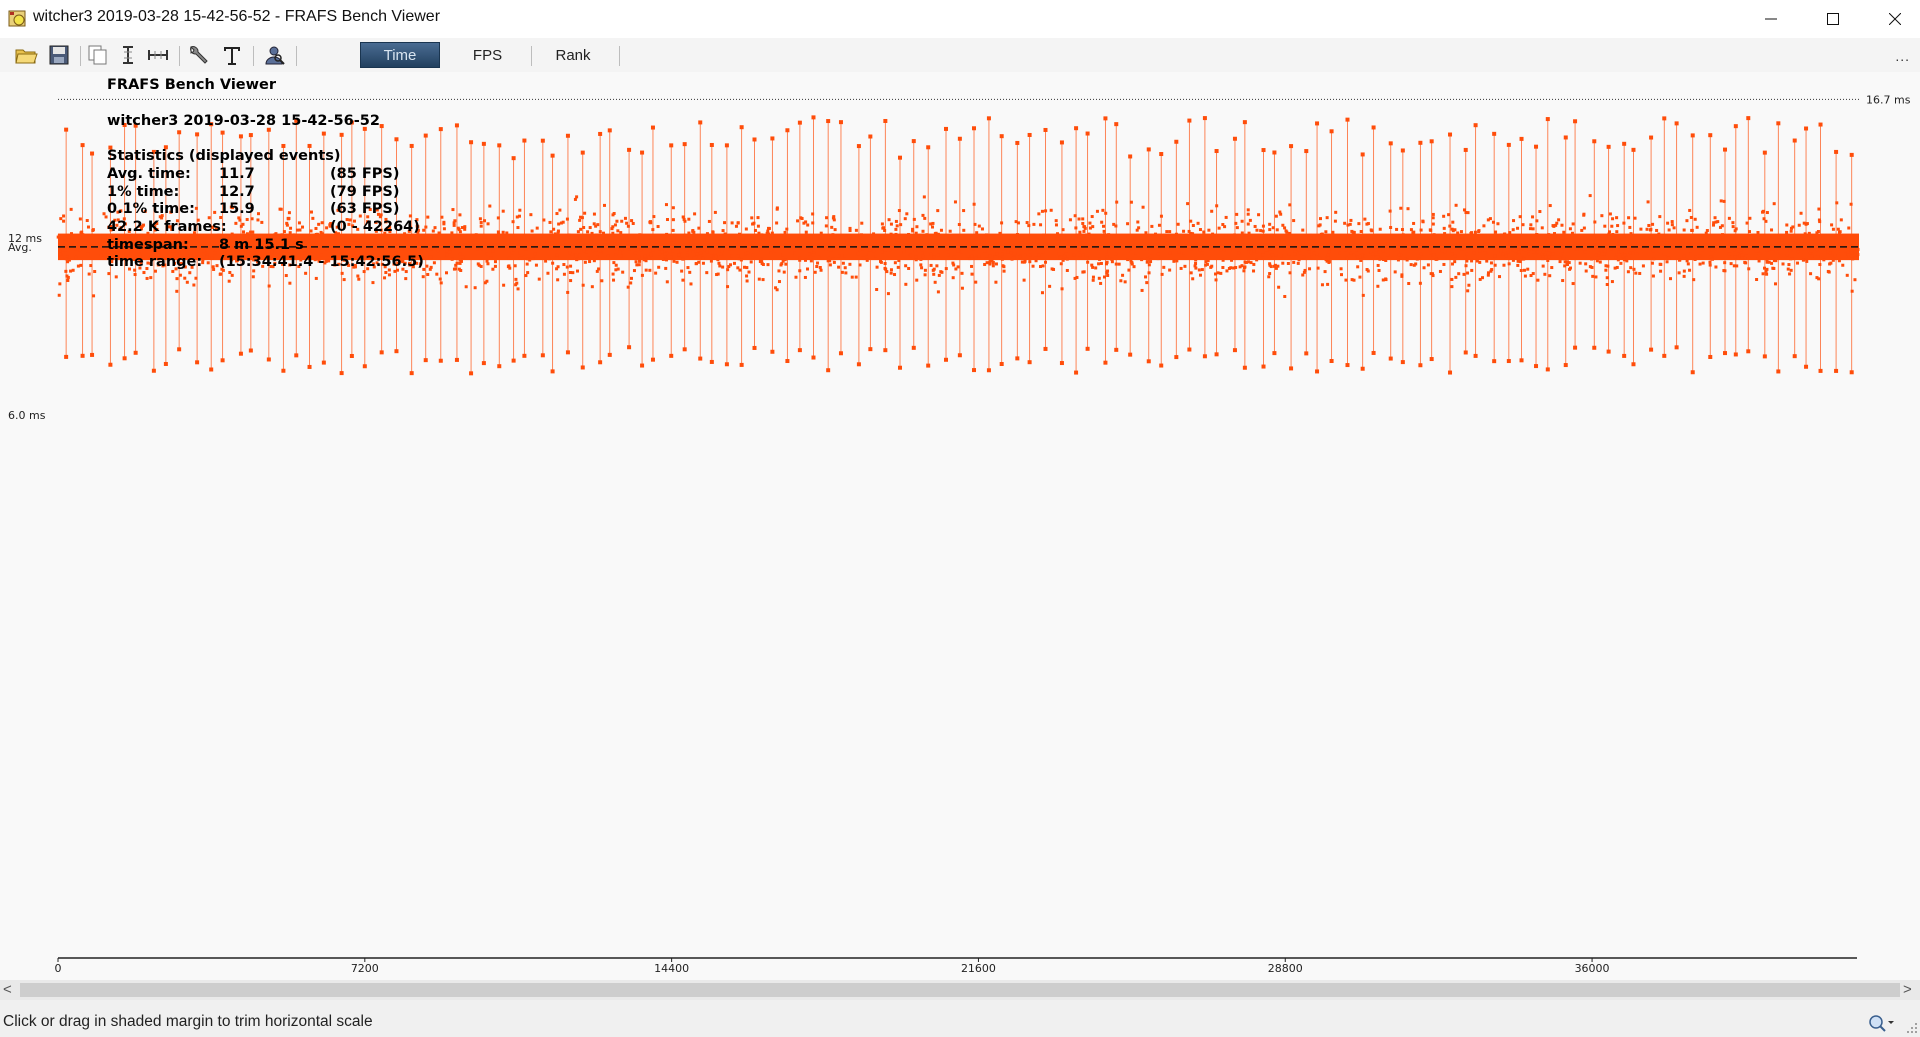 The image size is (1920, 1037). I want to click on resize-grip-icon, so click(1912, 1028).